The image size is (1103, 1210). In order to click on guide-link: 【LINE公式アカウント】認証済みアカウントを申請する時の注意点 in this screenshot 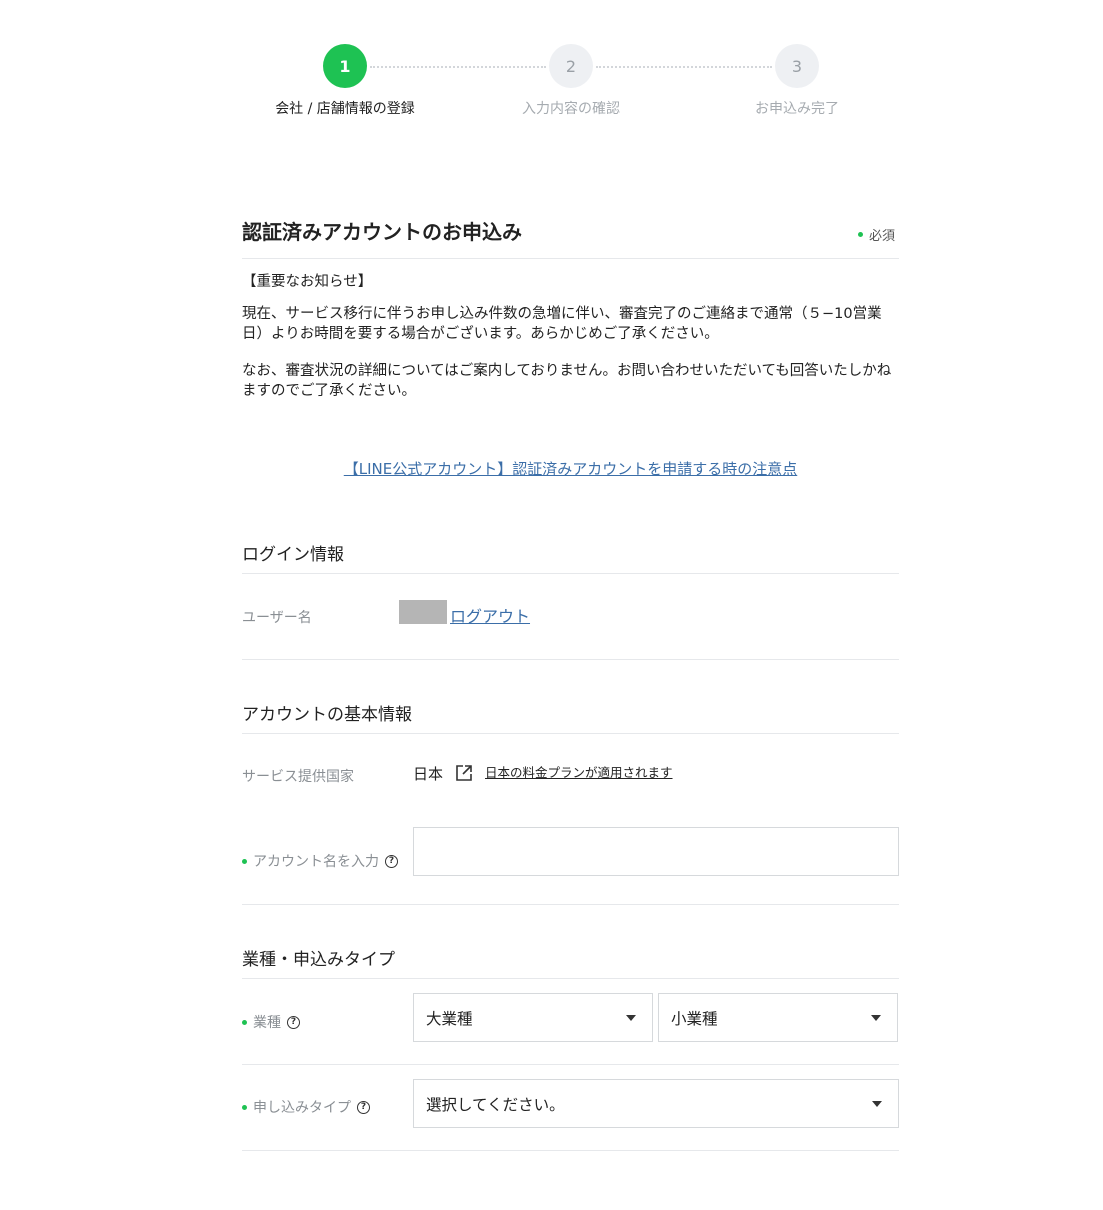, I will do `click(570, 468)`.